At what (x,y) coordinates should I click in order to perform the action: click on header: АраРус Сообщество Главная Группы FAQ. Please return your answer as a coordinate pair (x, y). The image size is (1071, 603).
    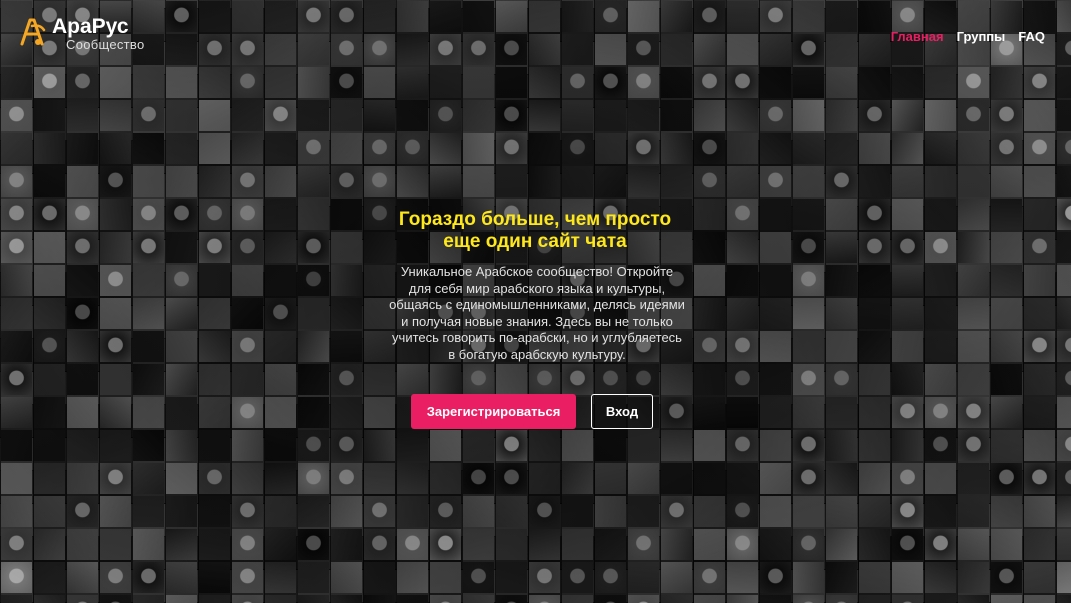
    Looking at the image, I should click on (535, 35).